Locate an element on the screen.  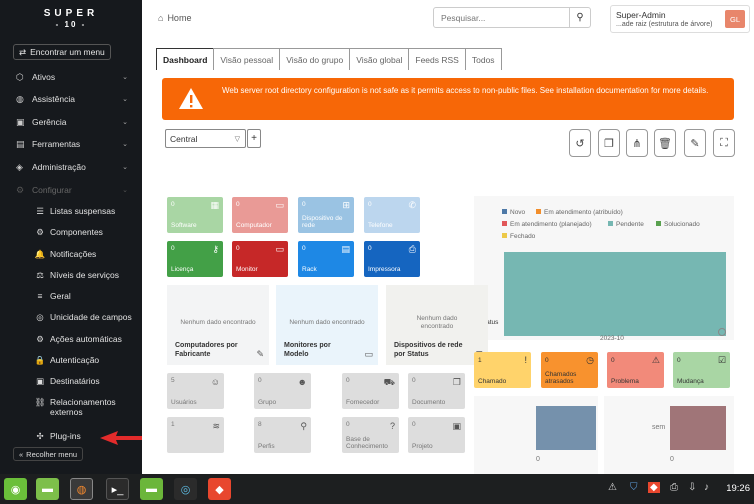
sidebar-item-configurar: ⚙ Configurar ⌄ is located at coordinates (71, 190).